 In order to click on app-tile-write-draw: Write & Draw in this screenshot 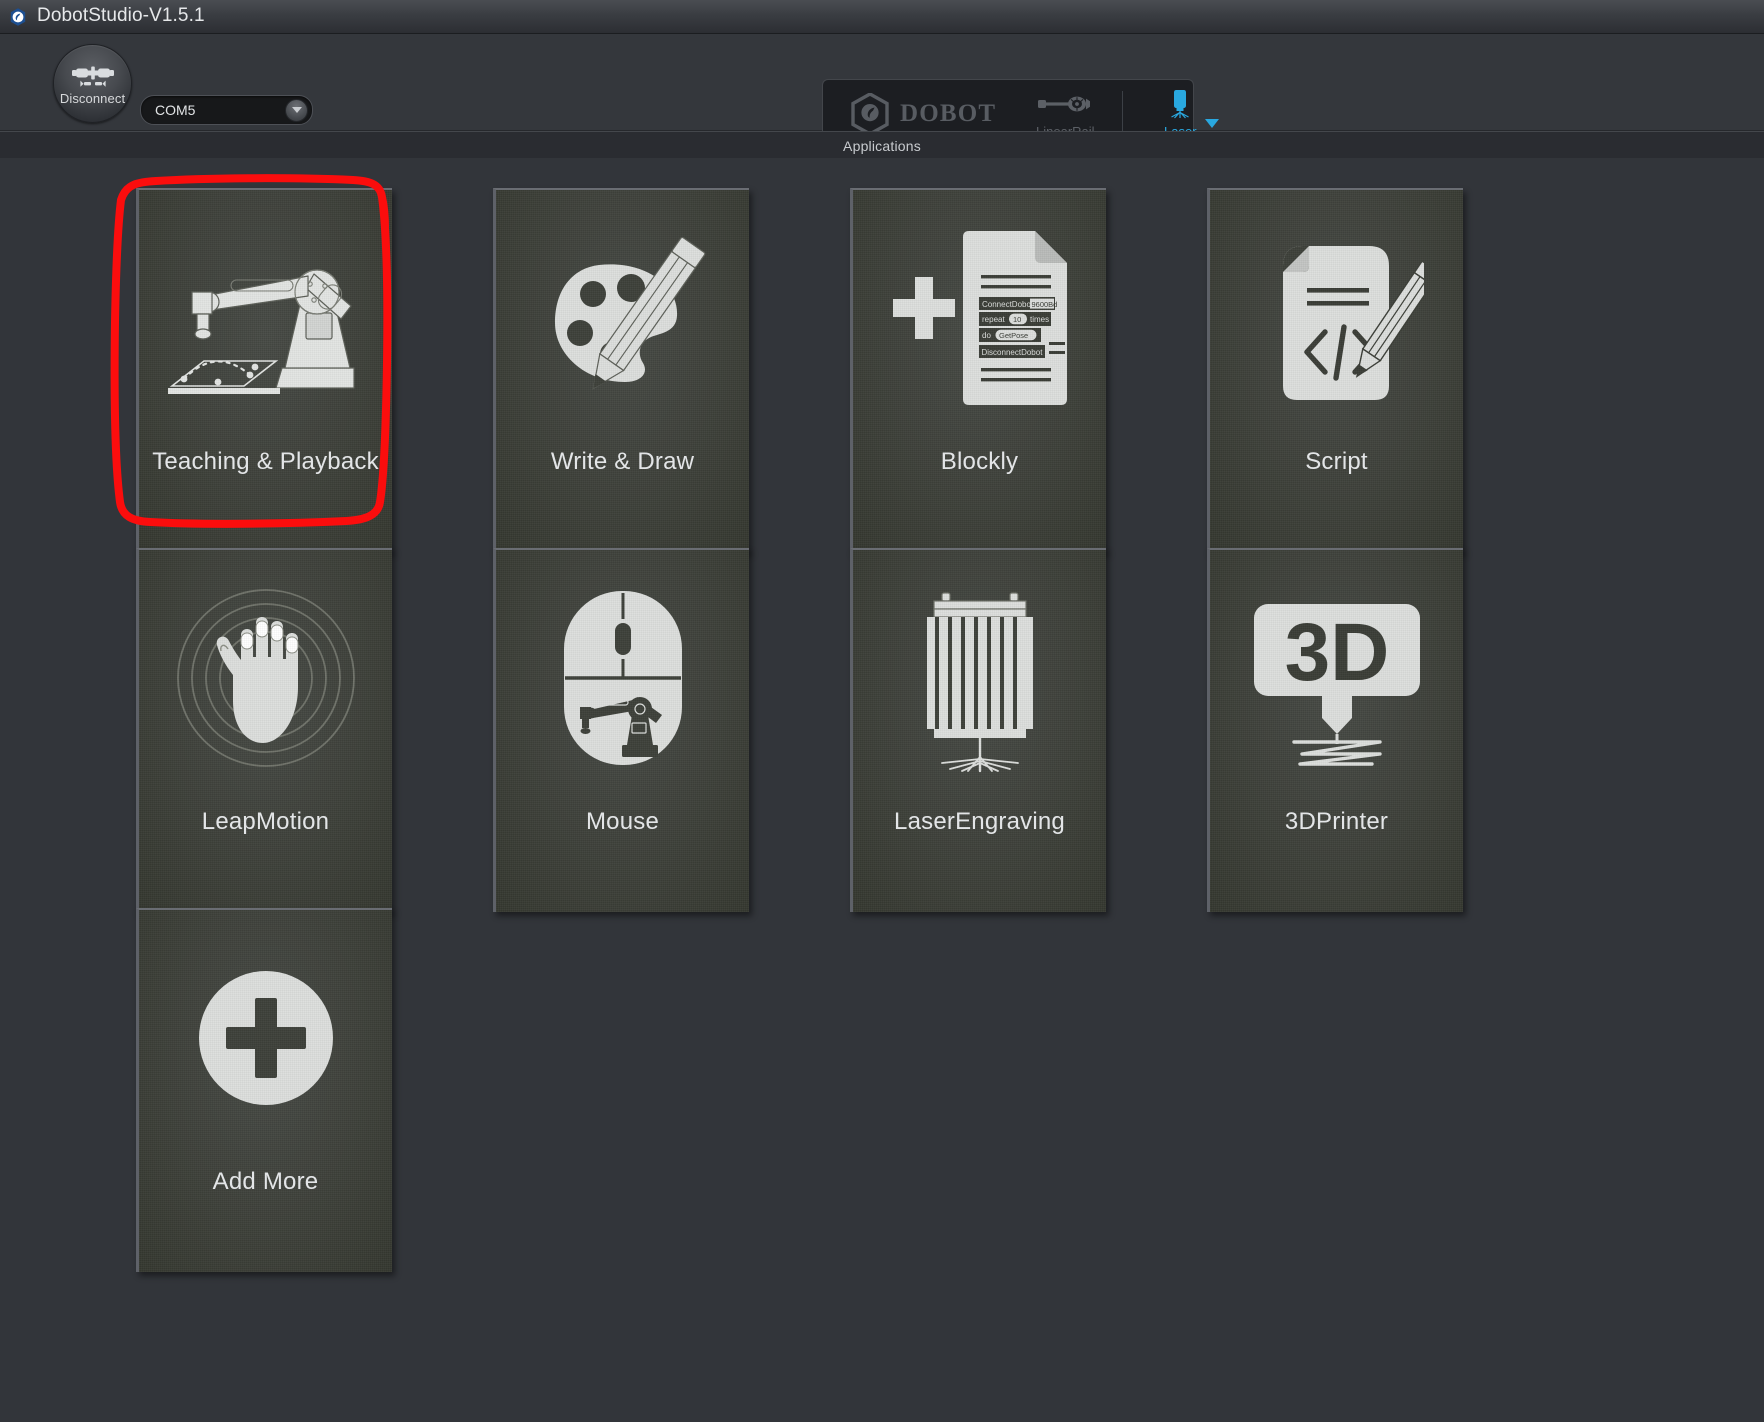, I will do `click(621, 370)`.